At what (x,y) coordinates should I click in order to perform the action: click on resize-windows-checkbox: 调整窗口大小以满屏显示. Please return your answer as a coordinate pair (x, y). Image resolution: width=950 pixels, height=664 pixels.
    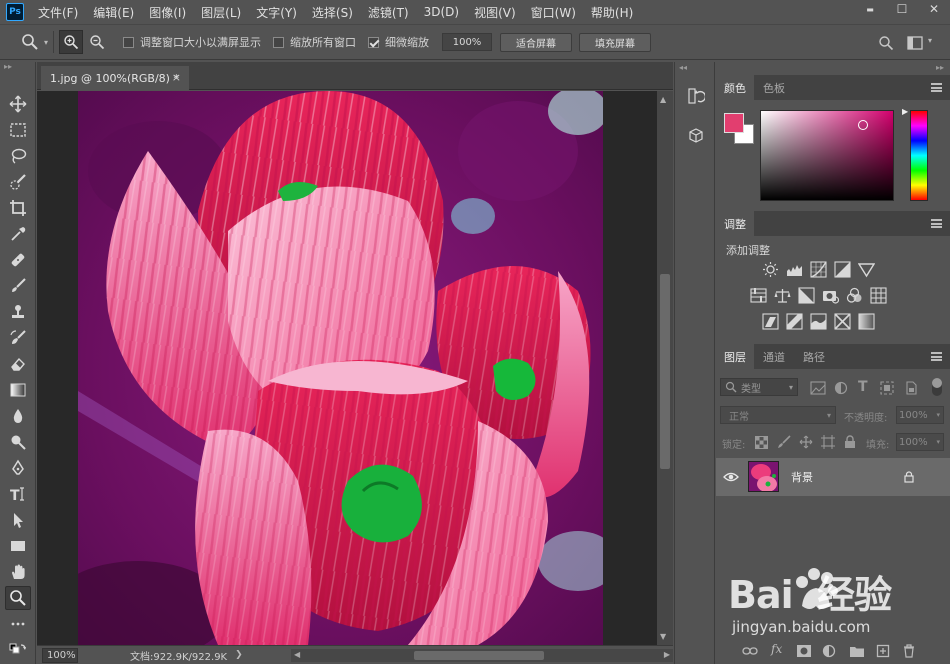
    Looking at the image, I should click on (192, 42).